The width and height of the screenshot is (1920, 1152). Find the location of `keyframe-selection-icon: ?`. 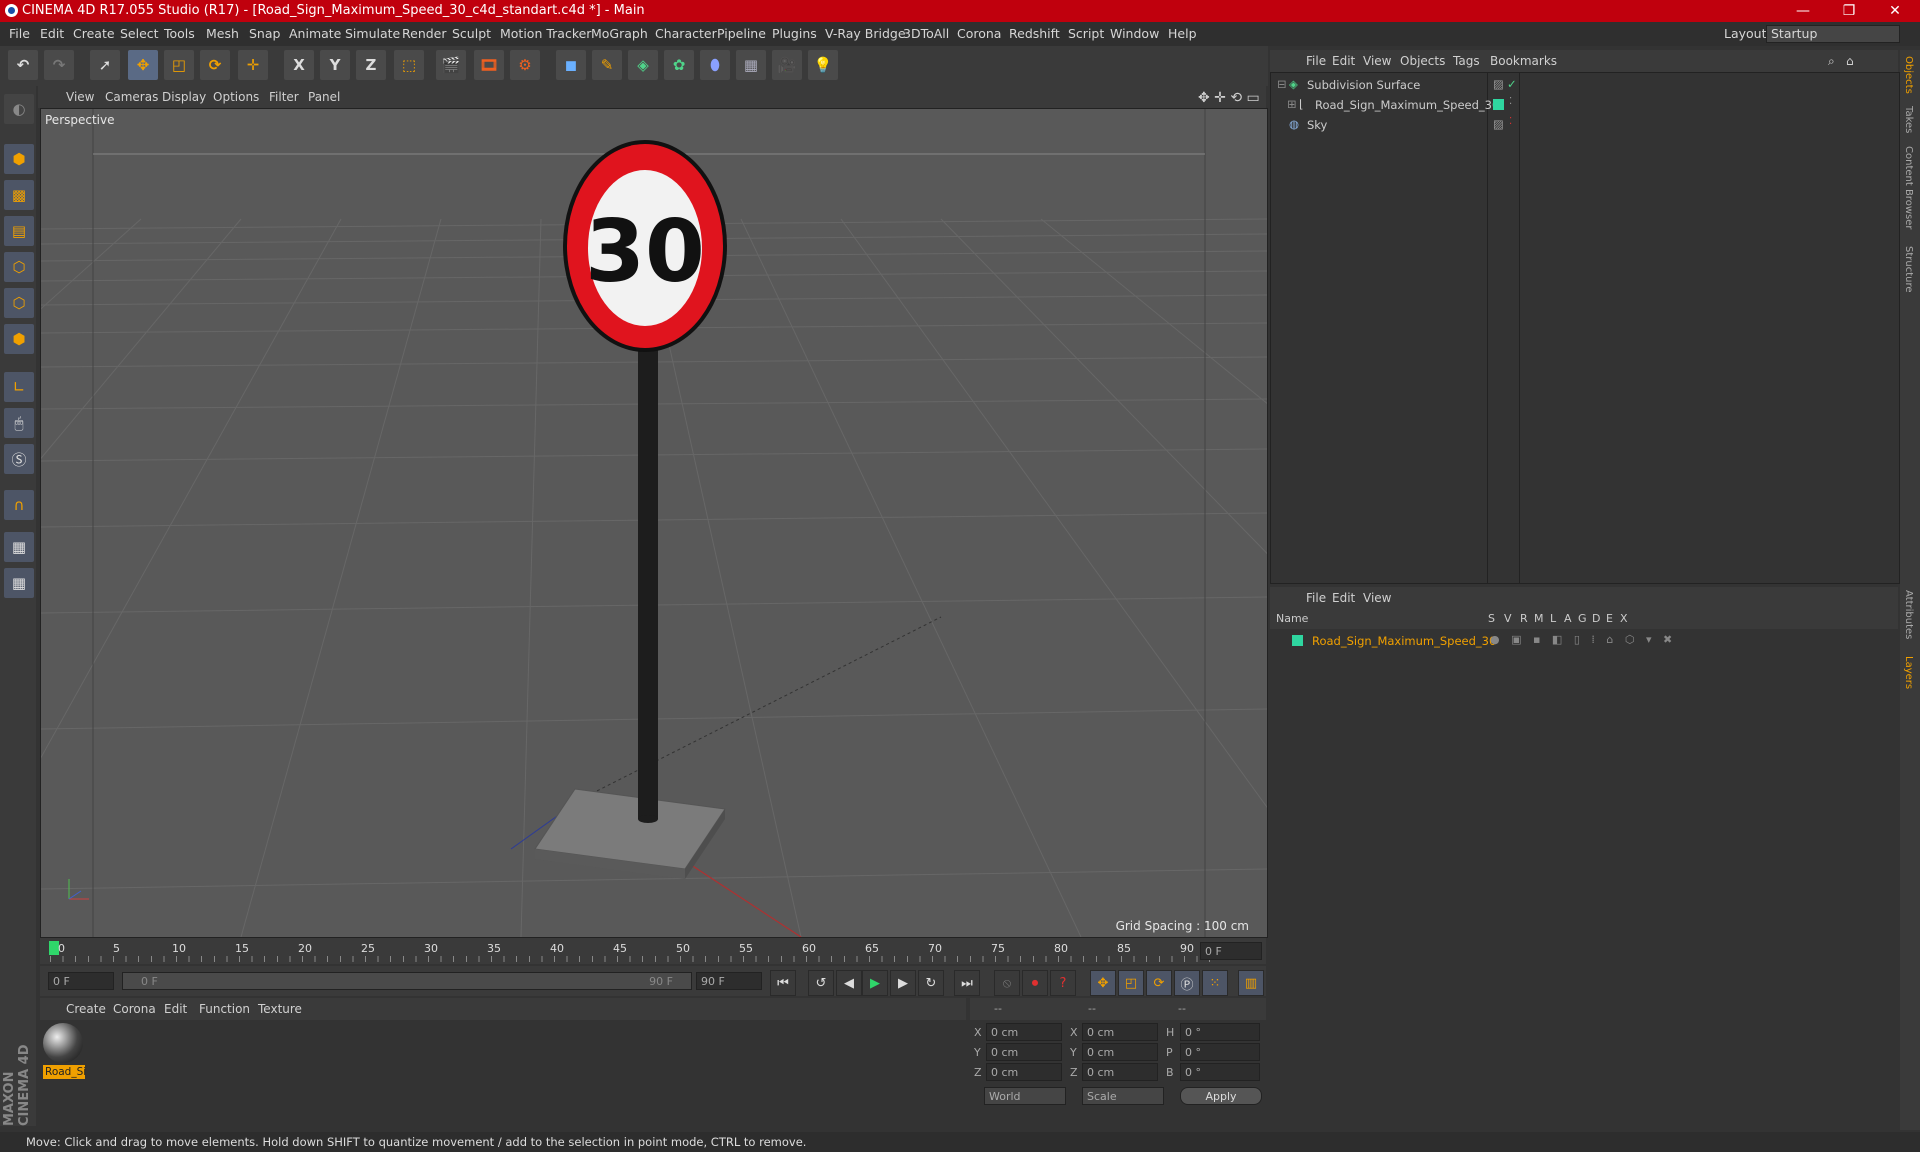

keyframe-selection-icon: ? is located at coordinates (1063, 983).